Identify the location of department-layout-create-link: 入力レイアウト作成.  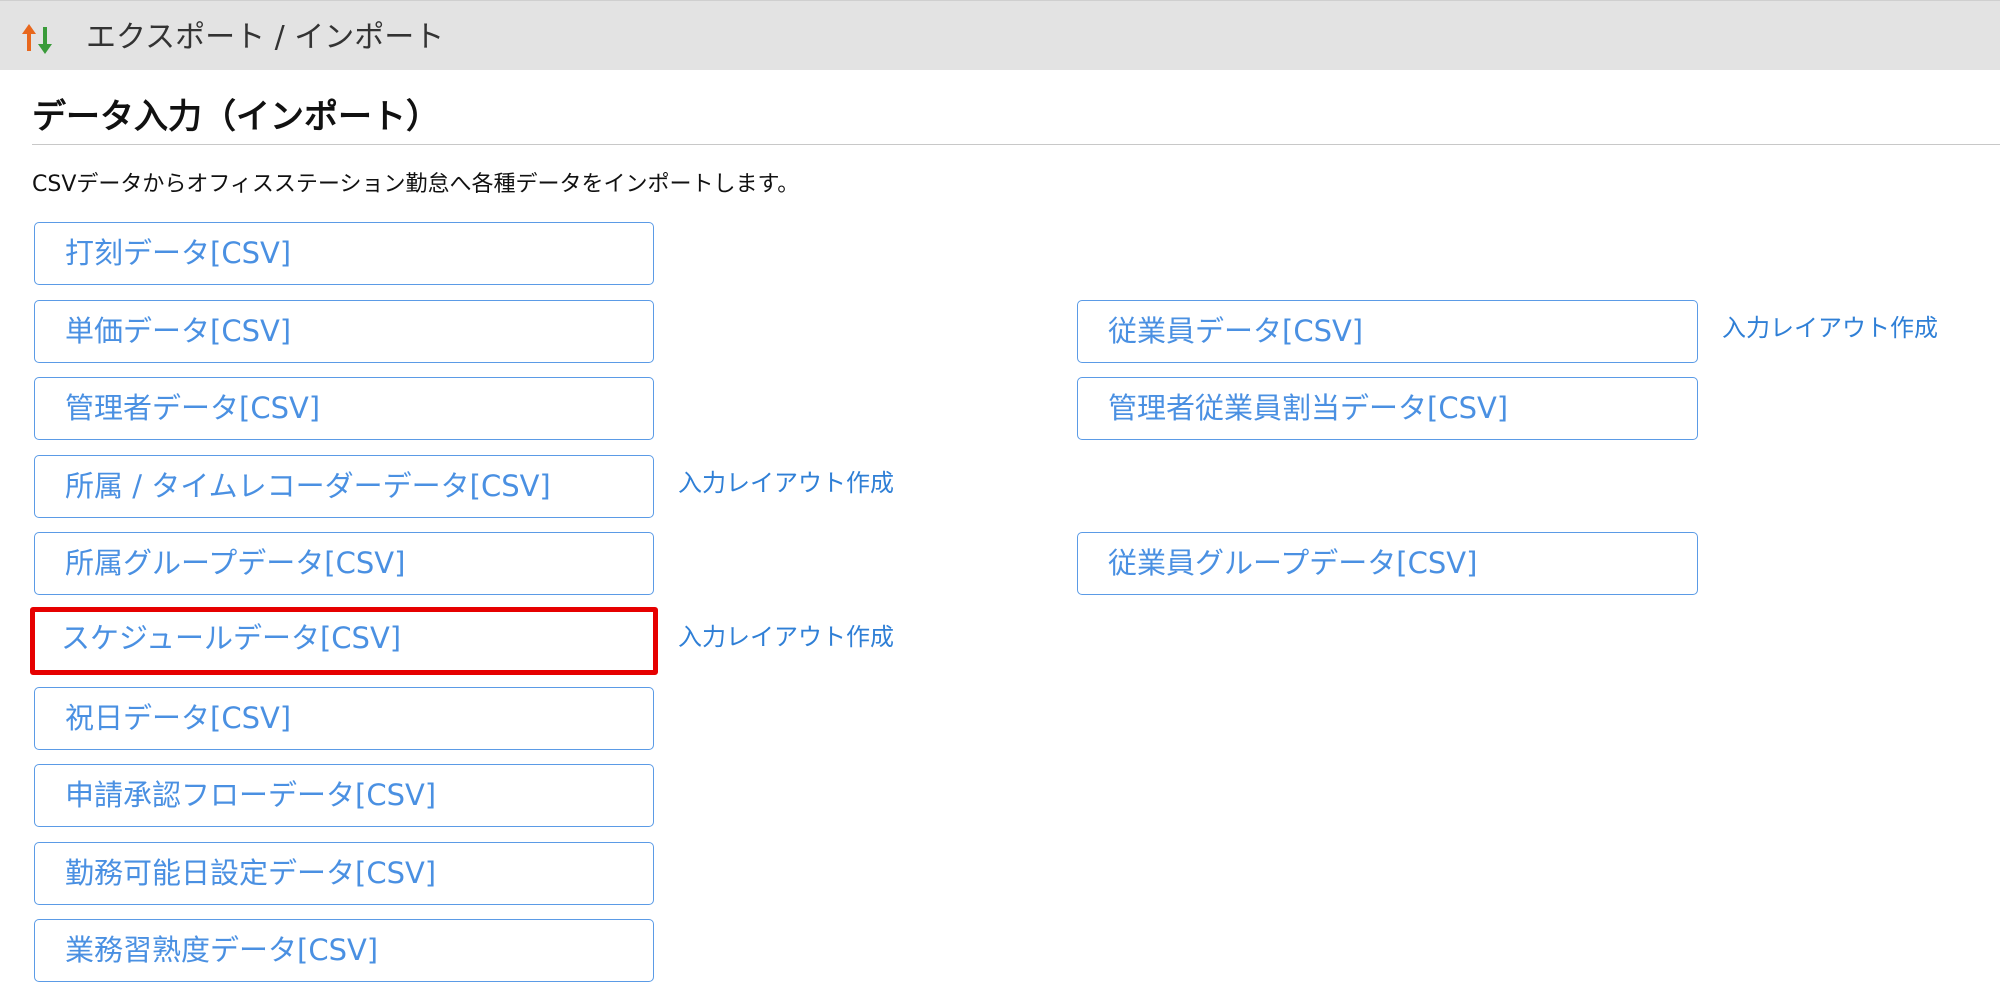
(786, 483).